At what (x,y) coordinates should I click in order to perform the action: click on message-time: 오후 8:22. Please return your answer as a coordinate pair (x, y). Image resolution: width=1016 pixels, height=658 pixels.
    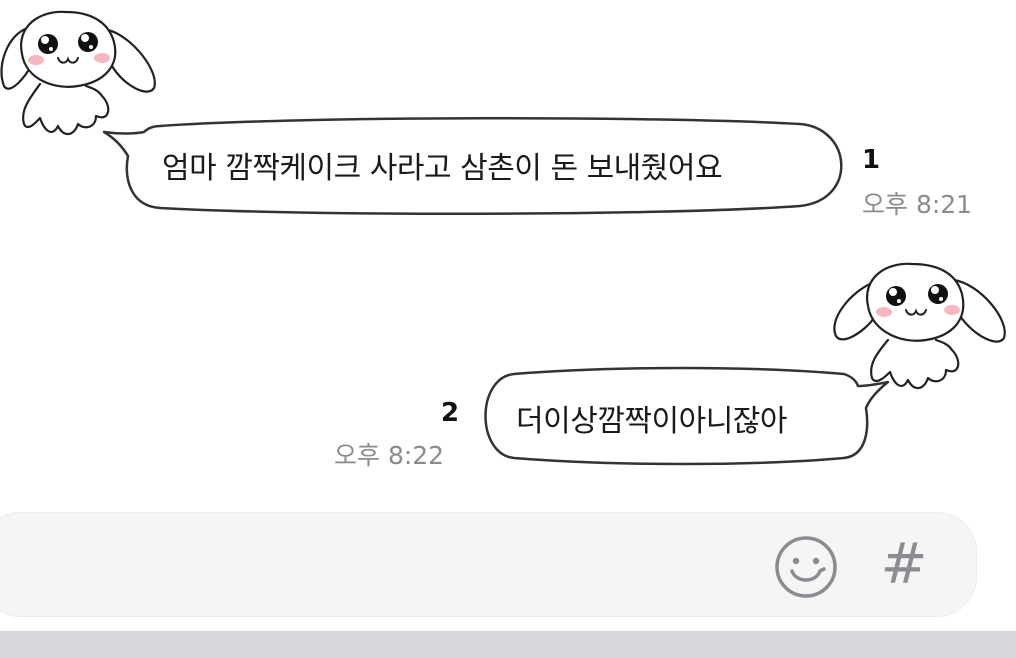
    Looking at the image, I should click on (389, 455).